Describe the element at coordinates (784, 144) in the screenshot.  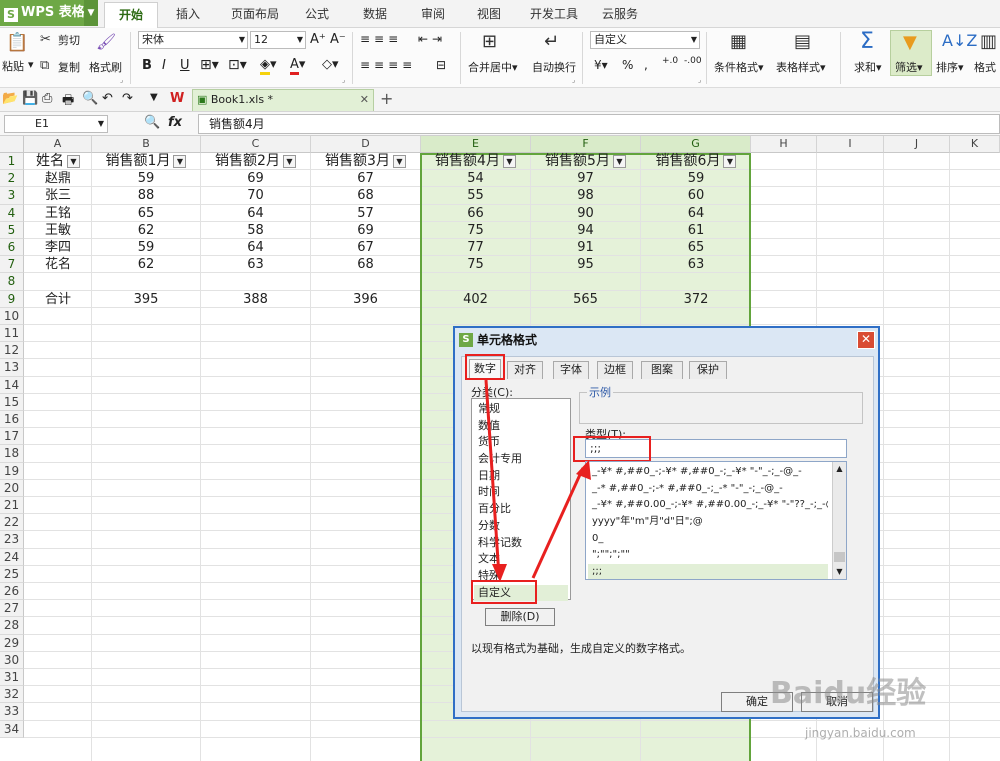
I see `column-header-h: H` at that location.